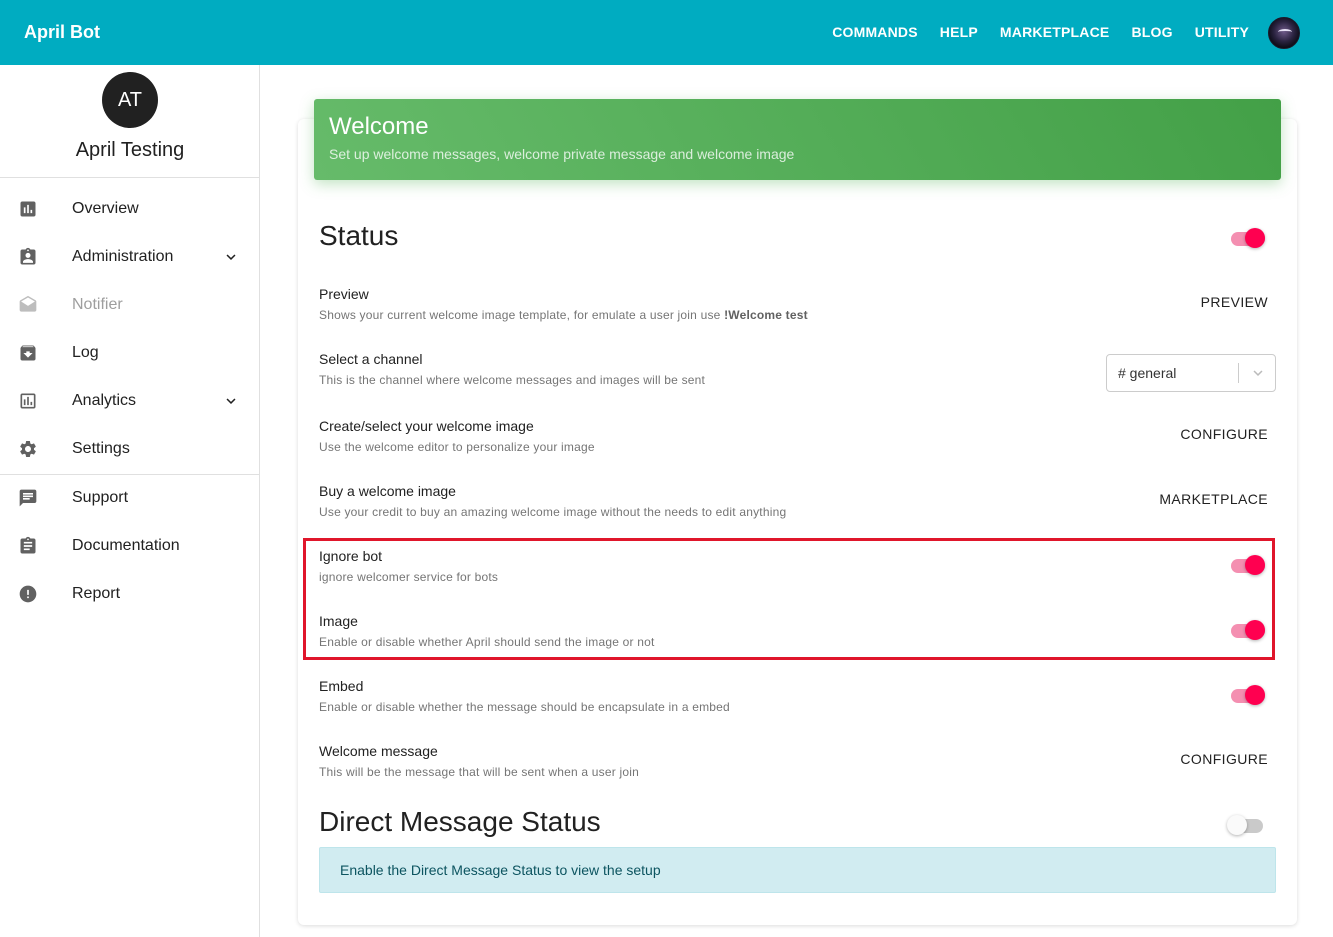 The height and width of the screenshot is (937, 1333). I want to click on nav-blog: BLOG, so click(1151, 32).